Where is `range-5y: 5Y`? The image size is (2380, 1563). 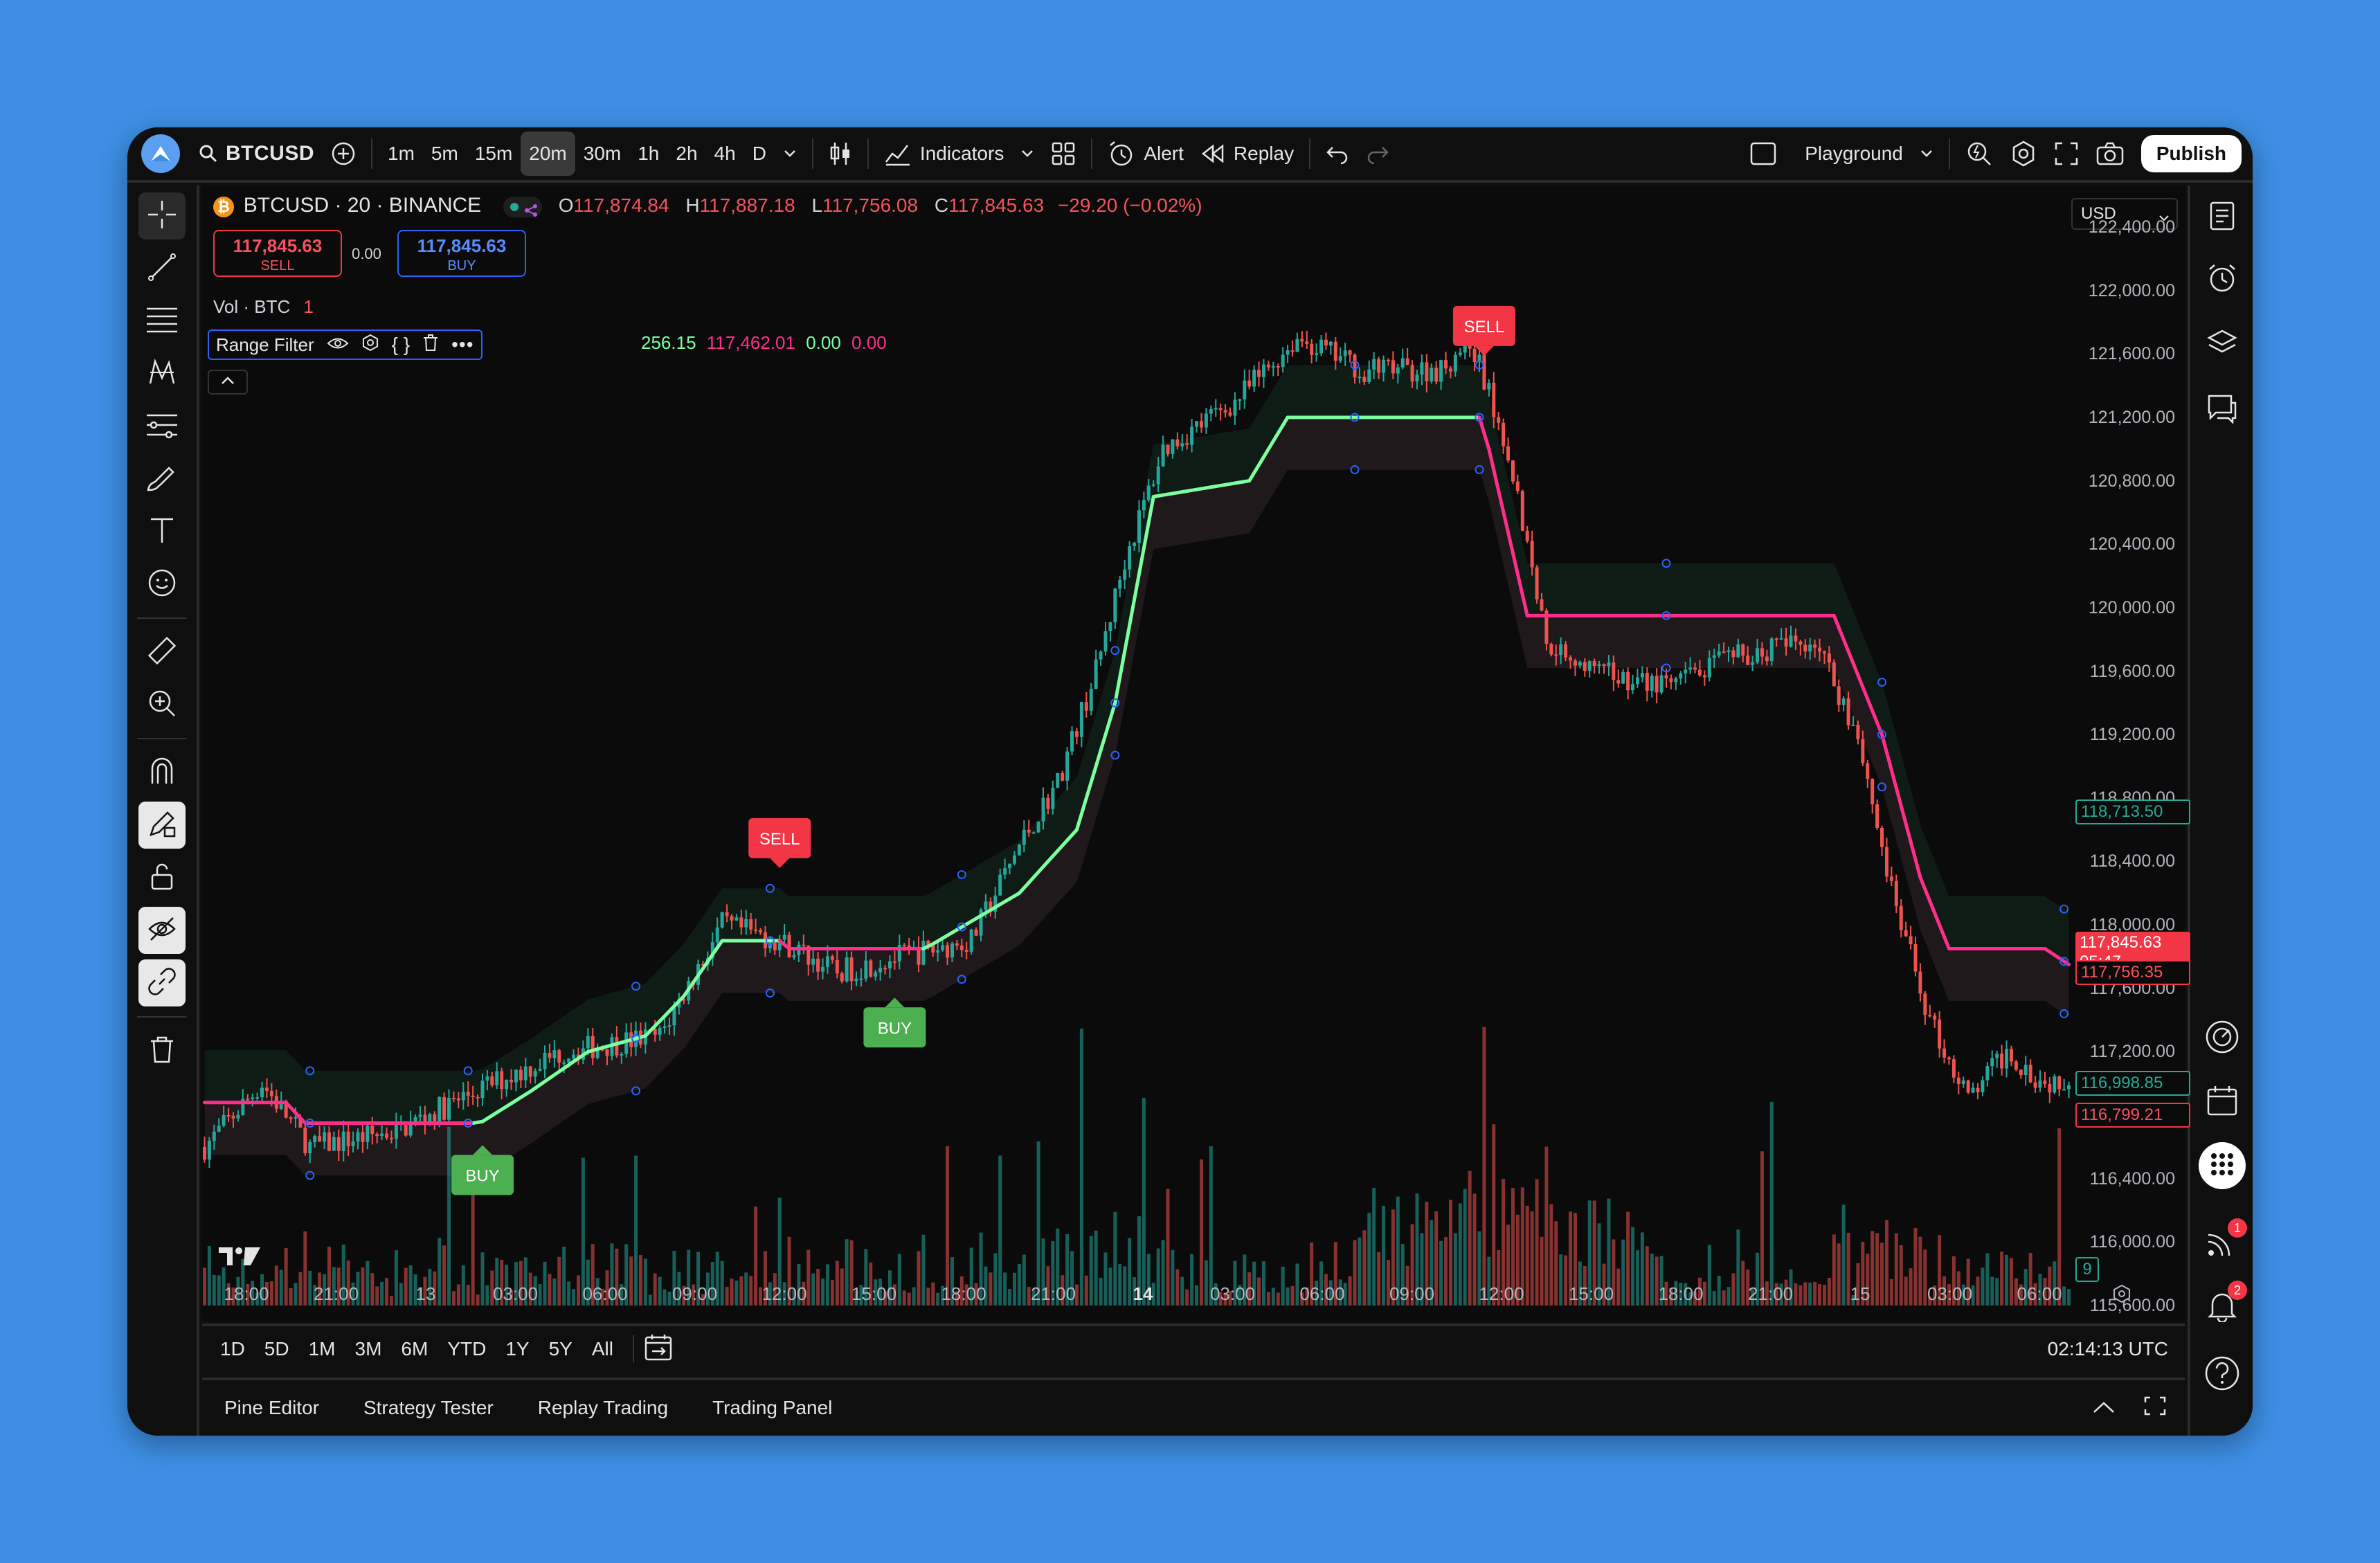 range-5y: 5Y is located at coordinates (560, 1349).